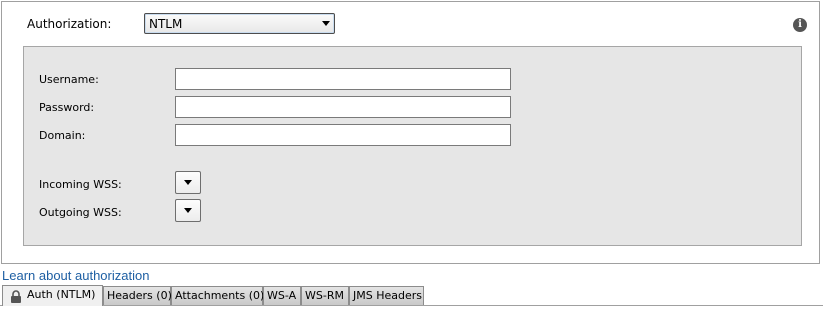 This screenshot has width=823, height=309. I want to click on password-label: Password:, so click(67, 107).